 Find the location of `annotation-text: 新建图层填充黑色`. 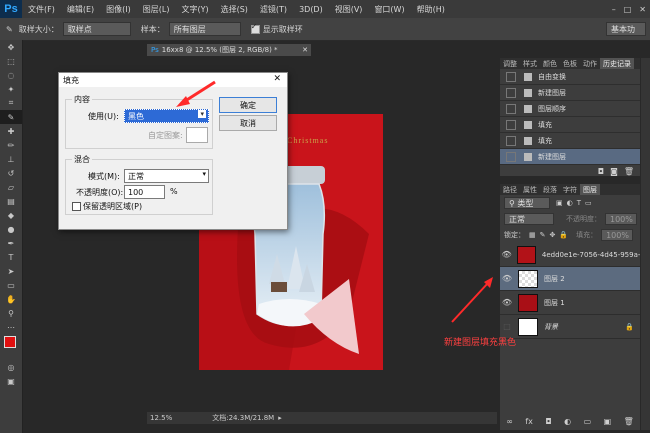

annotation-text: 新建图层填充黑色 is located at coordinates (480, 343).